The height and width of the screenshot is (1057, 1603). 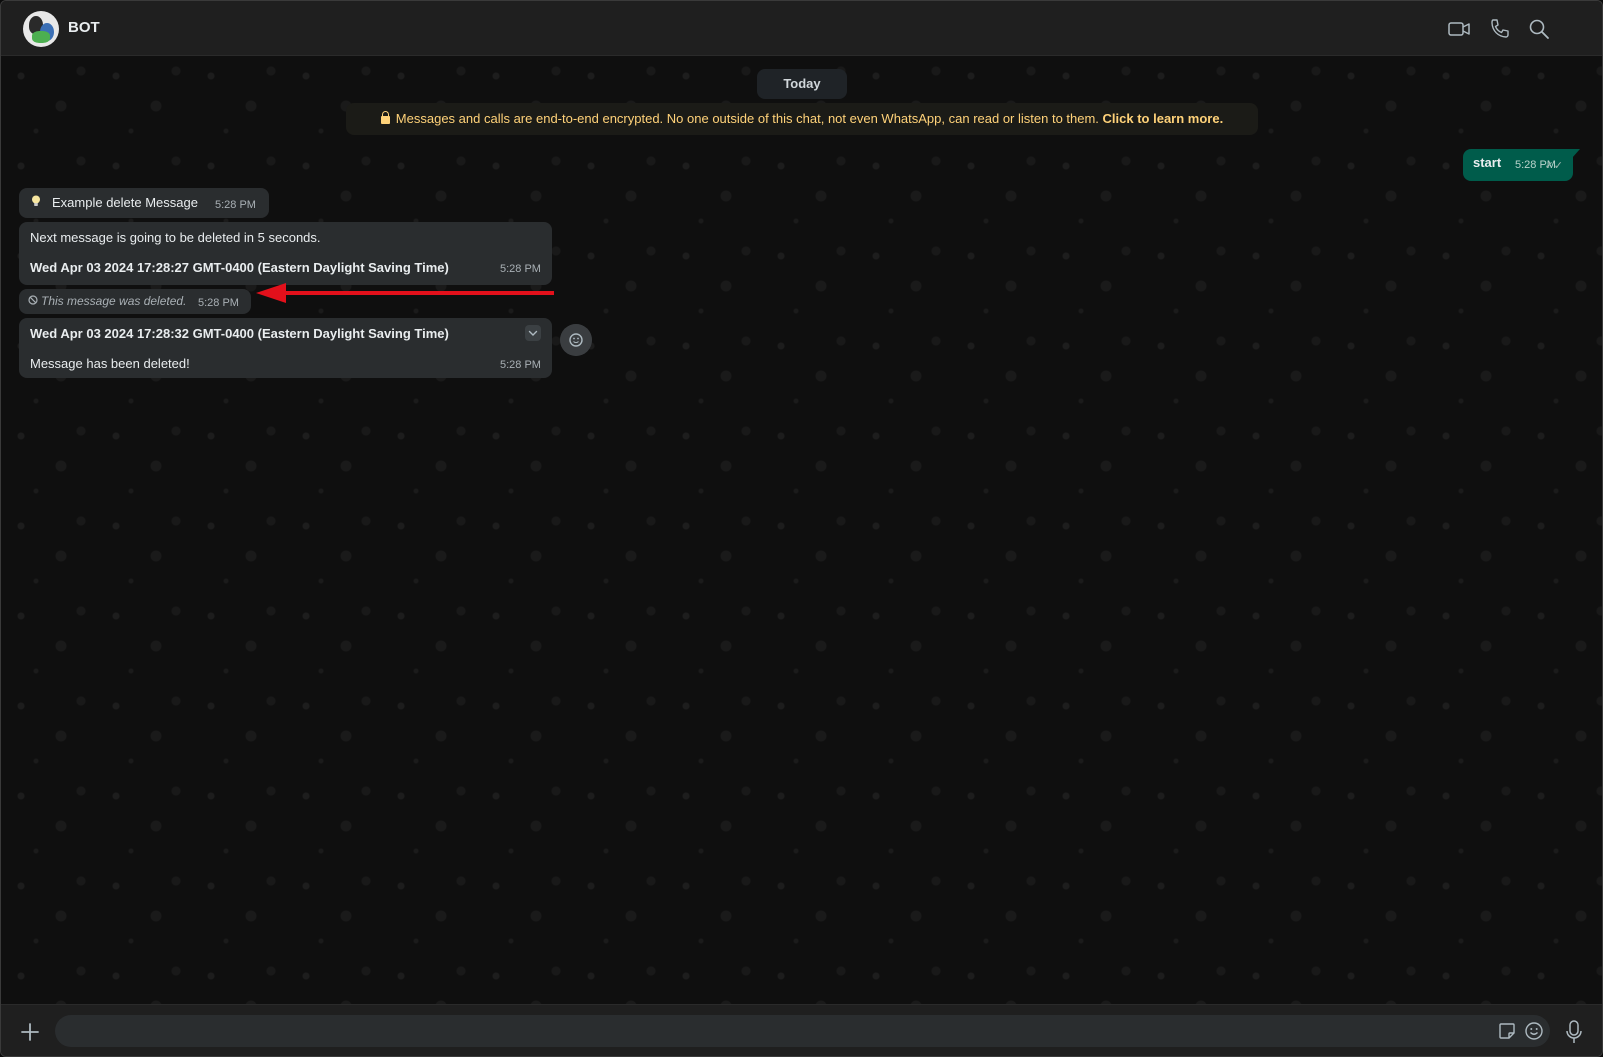 What do you see at coordinates (41, 29) in the screenshot?
I see `avatar` at bounding box center [41, 29].